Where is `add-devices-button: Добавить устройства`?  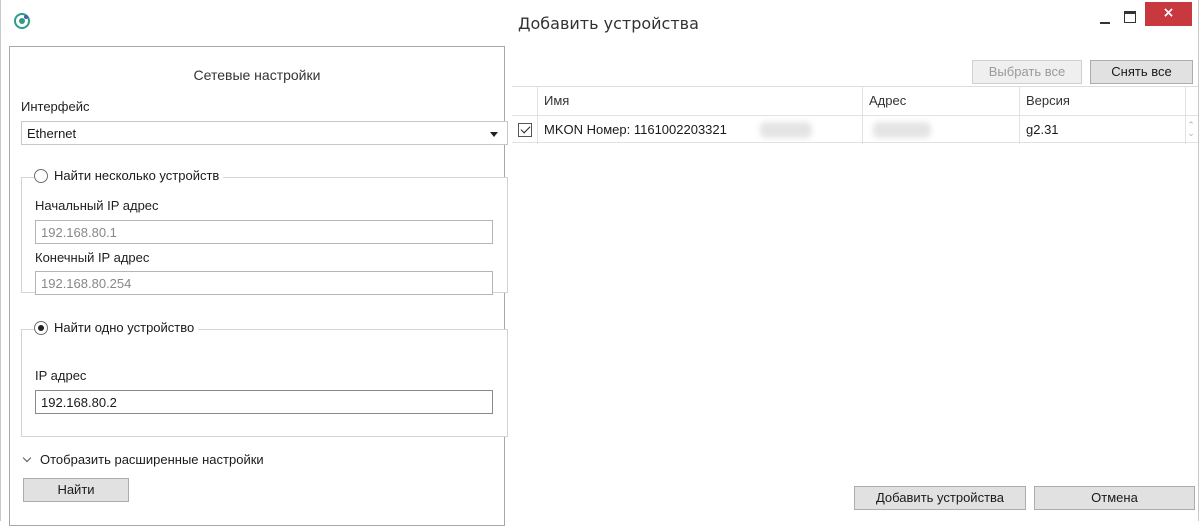
add-devices-button: Добавить устройства is located at coordinates (940, 498).